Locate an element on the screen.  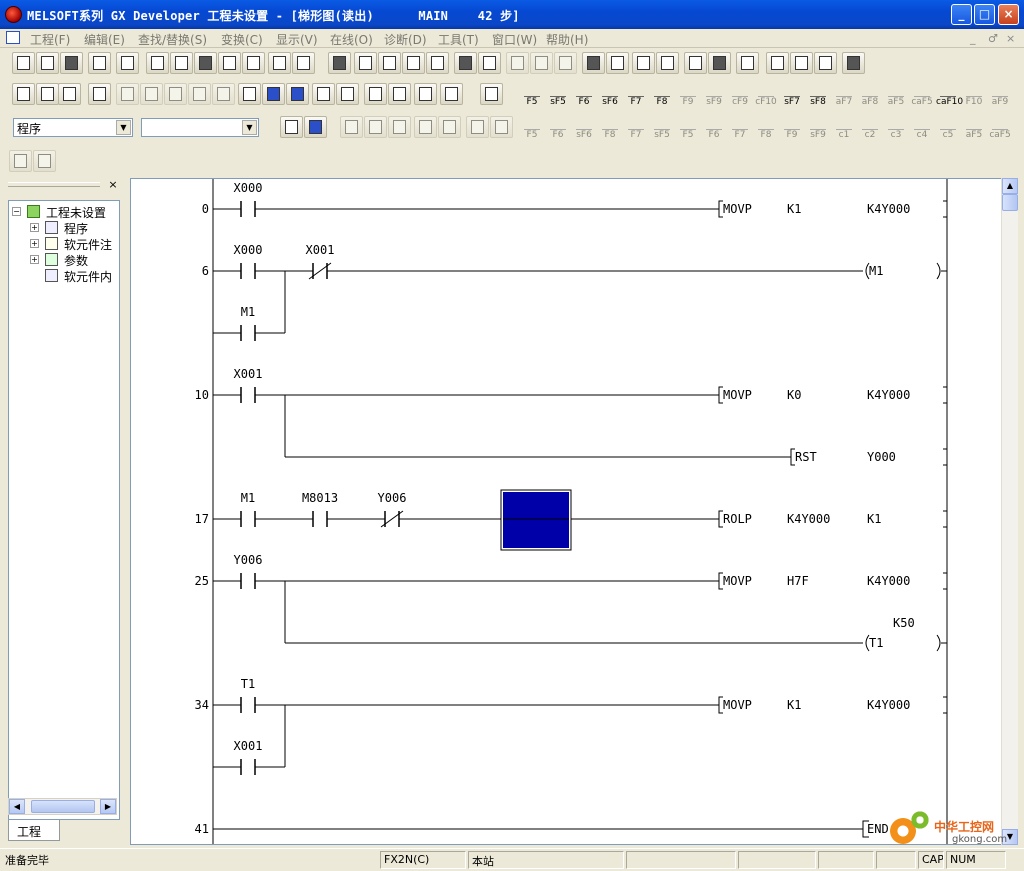
fkey-button-sf7: sF7 is located at coordinates (792, 94).